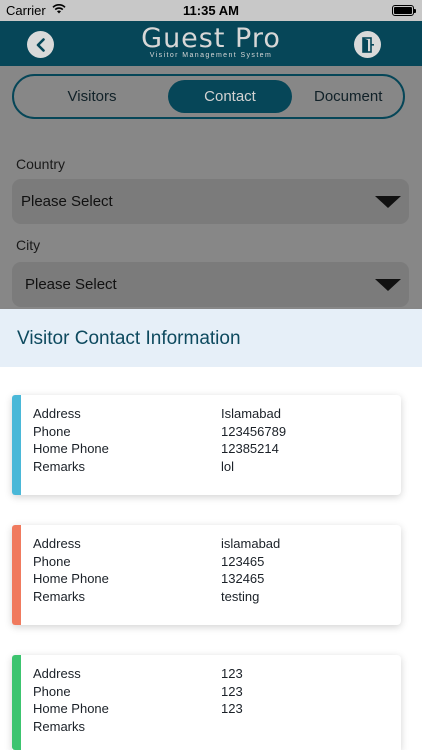  I want to click on tab-contact: Contact, so click(230, 96).